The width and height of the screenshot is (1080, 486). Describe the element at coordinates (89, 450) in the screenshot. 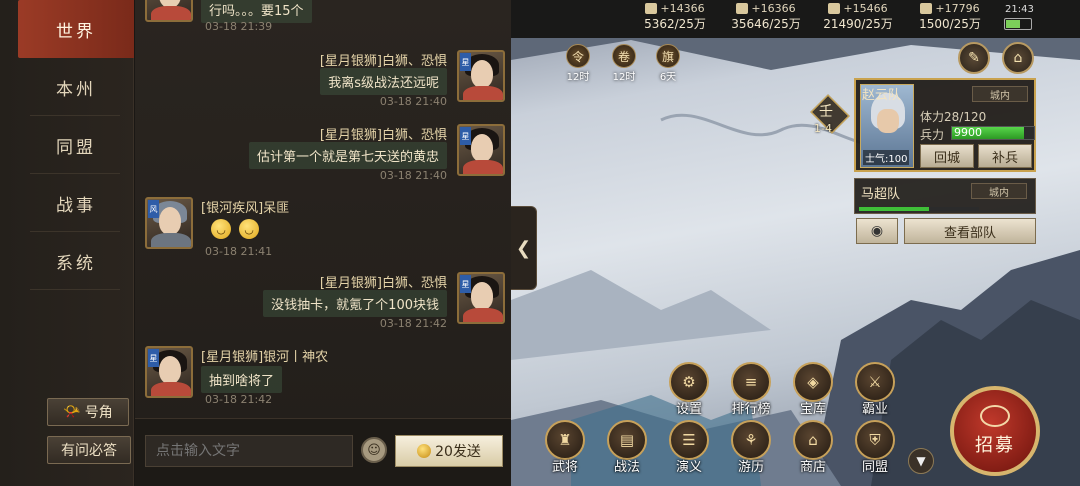

I see `faq-button: 有问必答` at that location.